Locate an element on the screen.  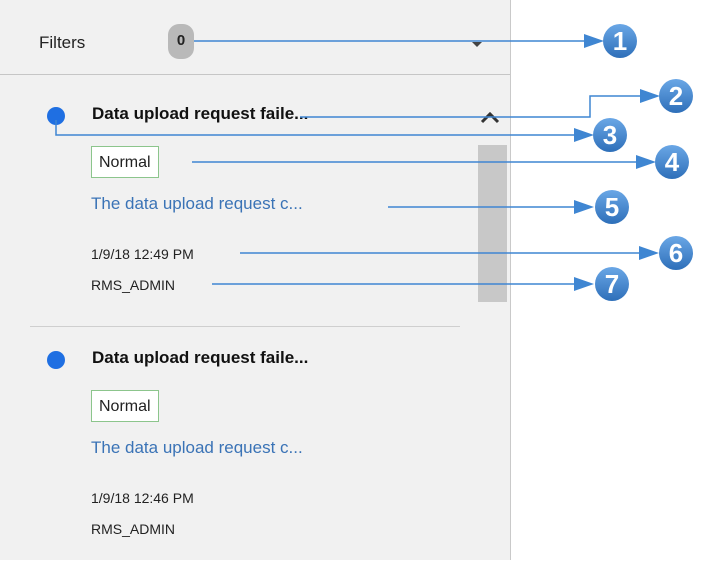
svg-text: 6 is located at coordinates (676, 253).